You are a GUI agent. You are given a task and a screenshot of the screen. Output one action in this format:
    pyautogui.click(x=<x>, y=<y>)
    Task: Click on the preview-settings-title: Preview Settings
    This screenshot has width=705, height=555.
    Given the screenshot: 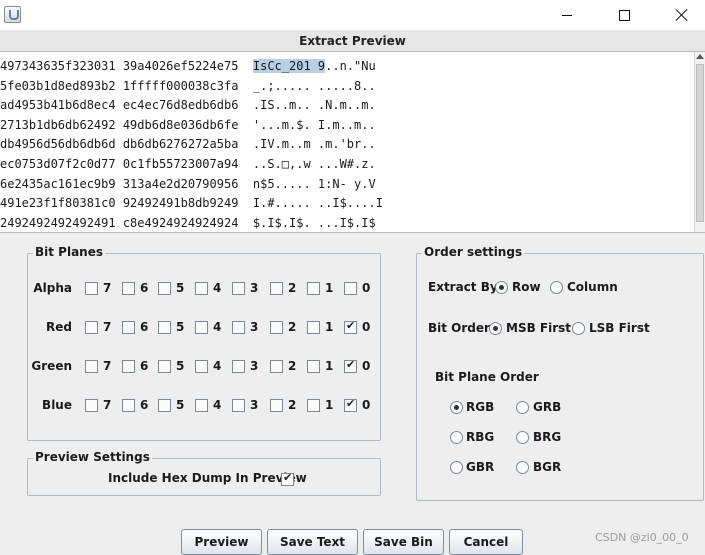 What is the action you would take?
    pyautogui.click(x=92, y=457)
    